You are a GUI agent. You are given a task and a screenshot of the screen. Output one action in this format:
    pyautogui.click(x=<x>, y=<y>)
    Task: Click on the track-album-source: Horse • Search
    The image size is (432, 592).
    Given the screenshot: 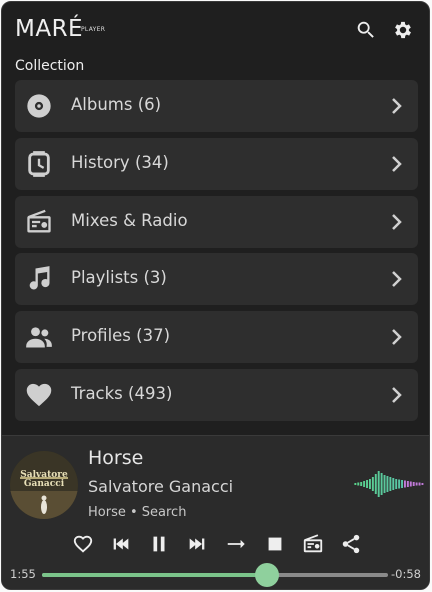 What is the action you would take?
    pyautogui.click(x=137, y=512)
    